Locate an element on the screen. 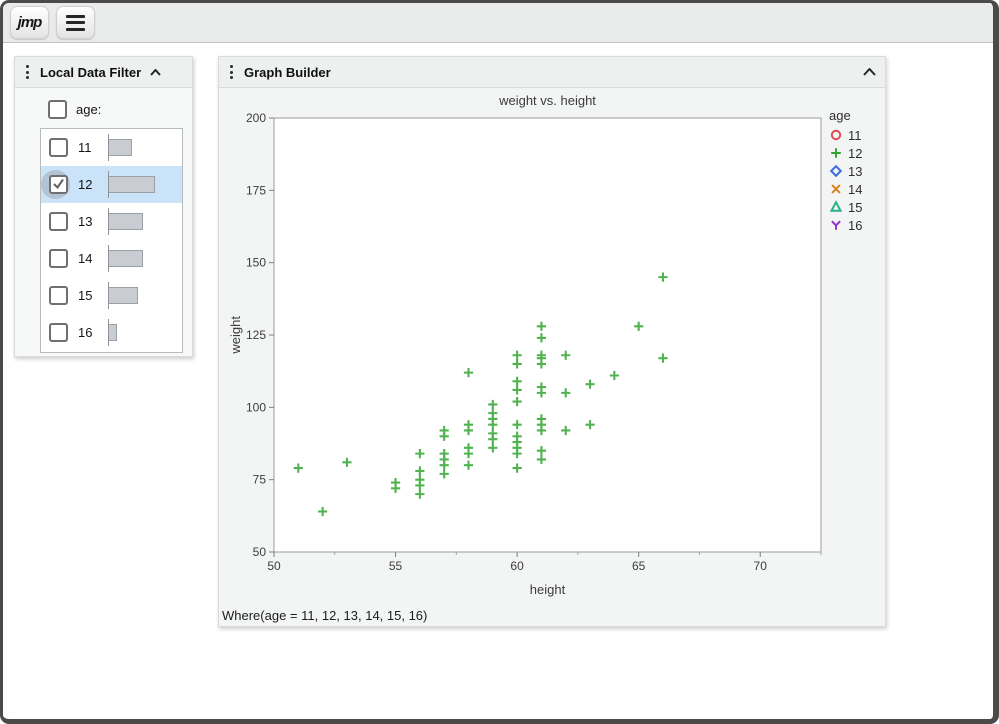 Image resolution: width=999 pixels, height=724 pixels. y-tick-label: 200 is located at coordinates (256, 118).